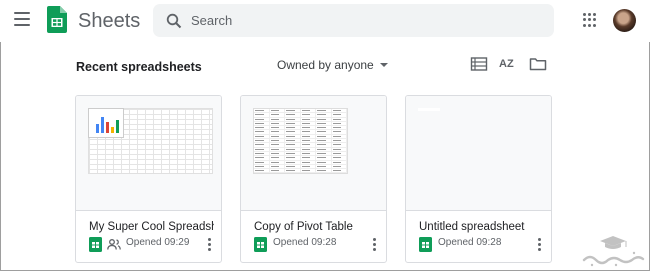  I want to click on table-preview, so click(300, 141).